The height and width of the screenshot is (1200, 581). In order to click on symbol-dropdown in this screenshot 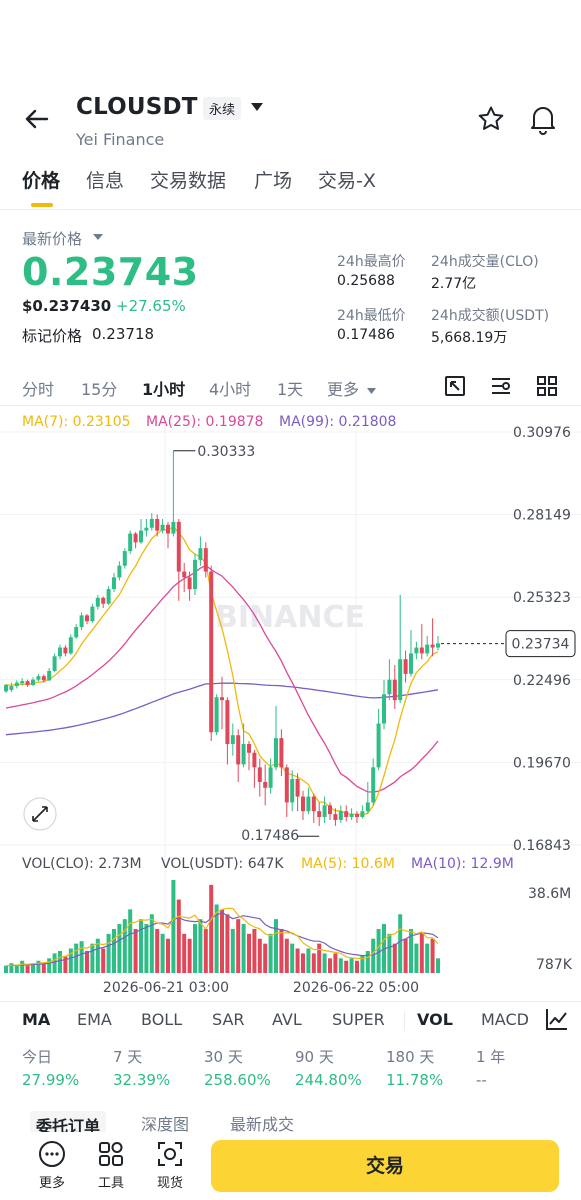, I will do `click(257, 107)`.